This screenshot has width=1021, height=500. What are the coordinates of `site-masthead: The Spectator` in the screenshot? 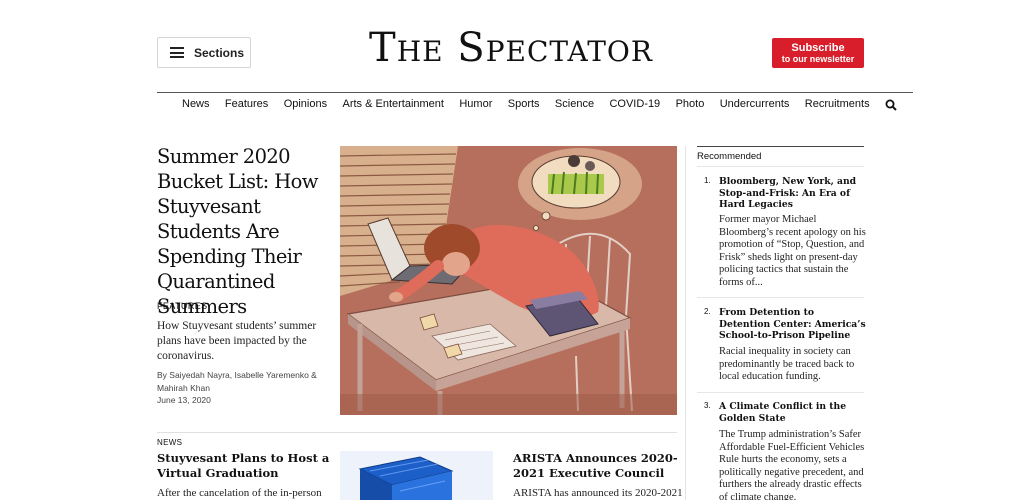 It's located at (511, 48).